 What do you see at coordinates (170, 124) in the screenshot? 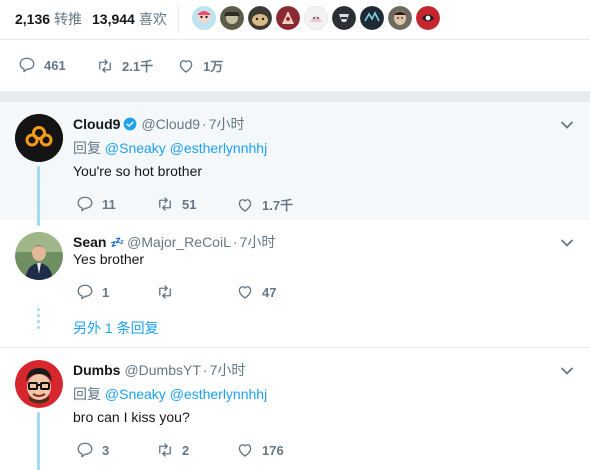
I see `user-handle: @Cloud9` at bounding box center [170, 124].